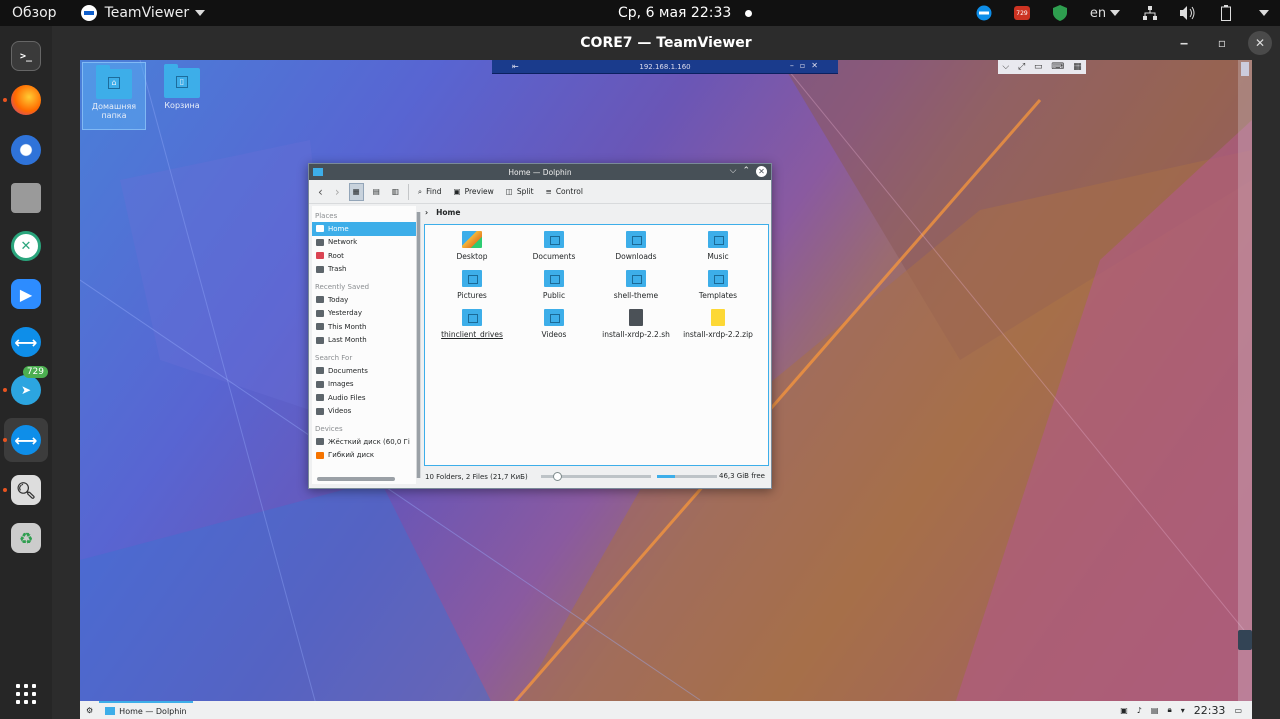 The width and height of the screenshot is (1280, 719). Describe the element at coordinates (364, 243) in the screenshot. I see `places-item-network: Network` at that location.